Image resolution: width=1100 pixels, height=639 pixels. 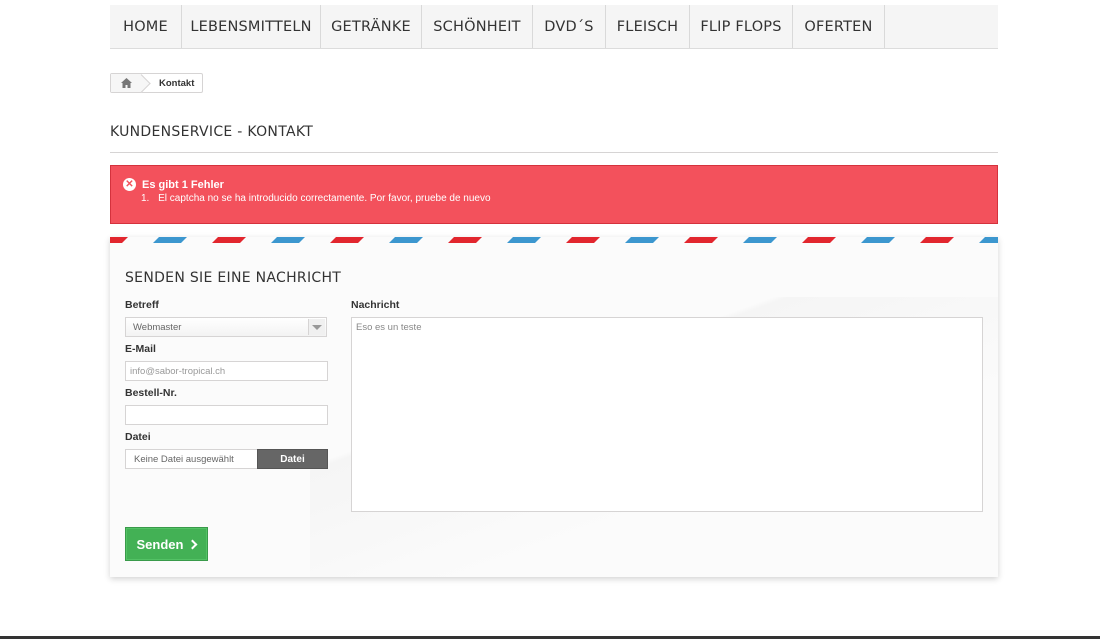 What do you see at coordinates (839, 26) in the screenshot?
I see `nav-item-oferten: Oferten` at bounding box center [839, 26].